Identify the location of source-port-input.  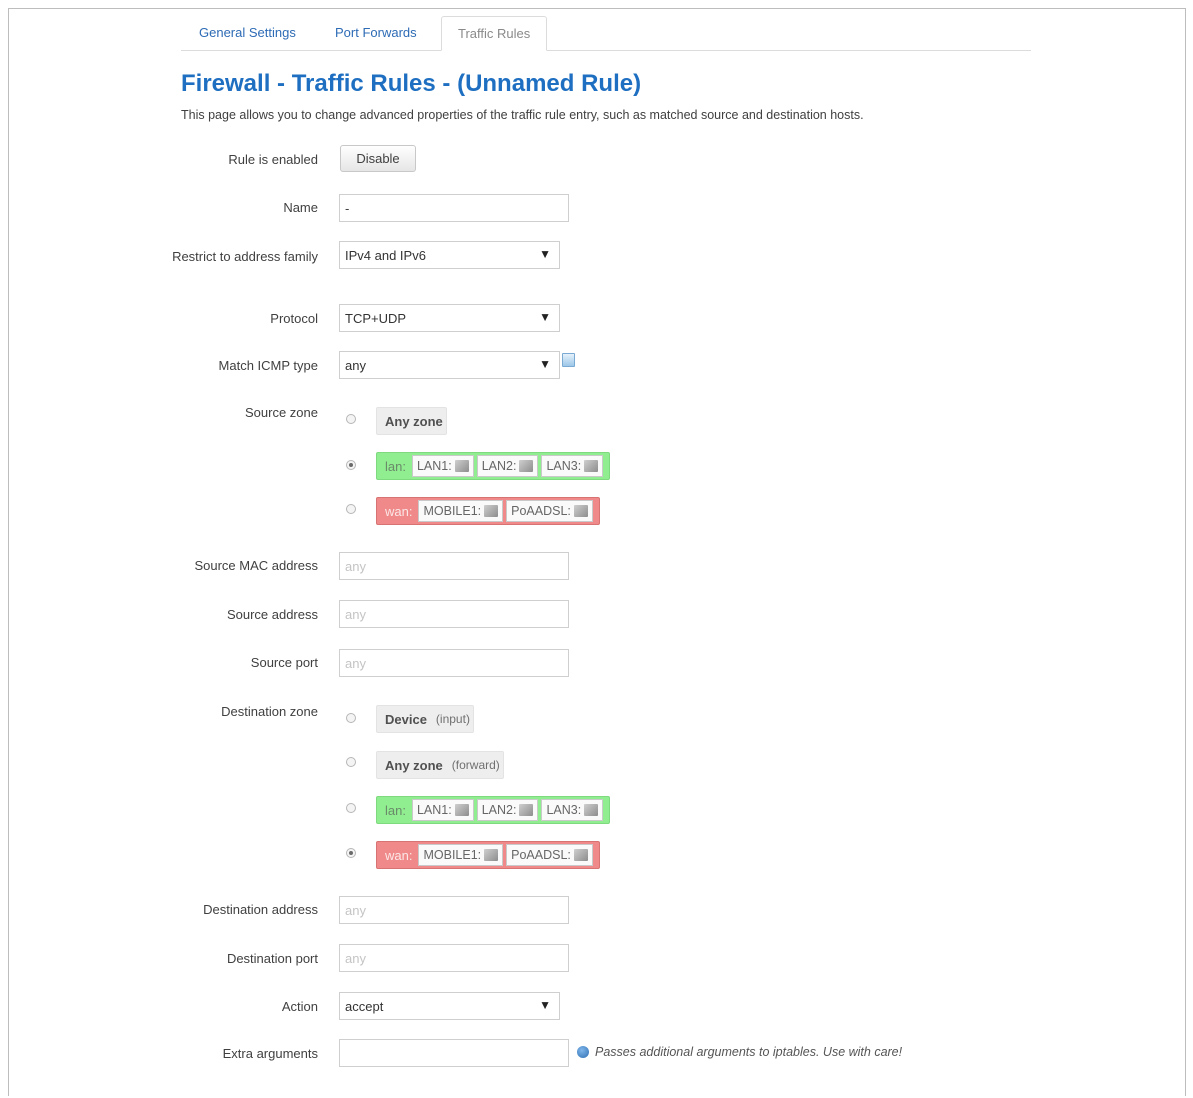
(454, 663).